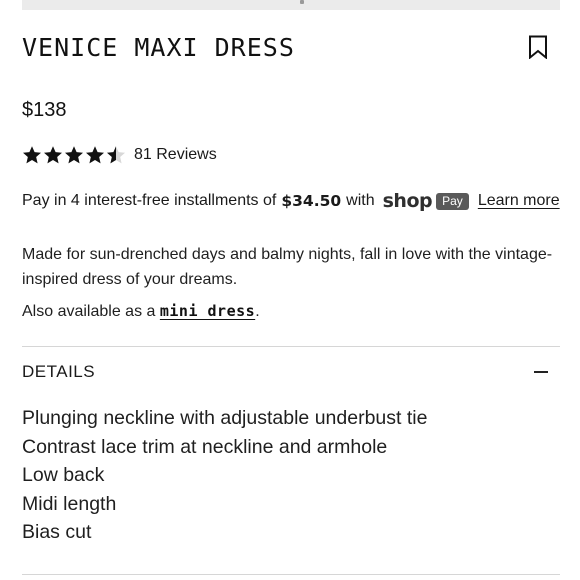 The width and height of the screenshot is (580, 580). I want to click on shop-pay-logo: shop, so click(407, 201).